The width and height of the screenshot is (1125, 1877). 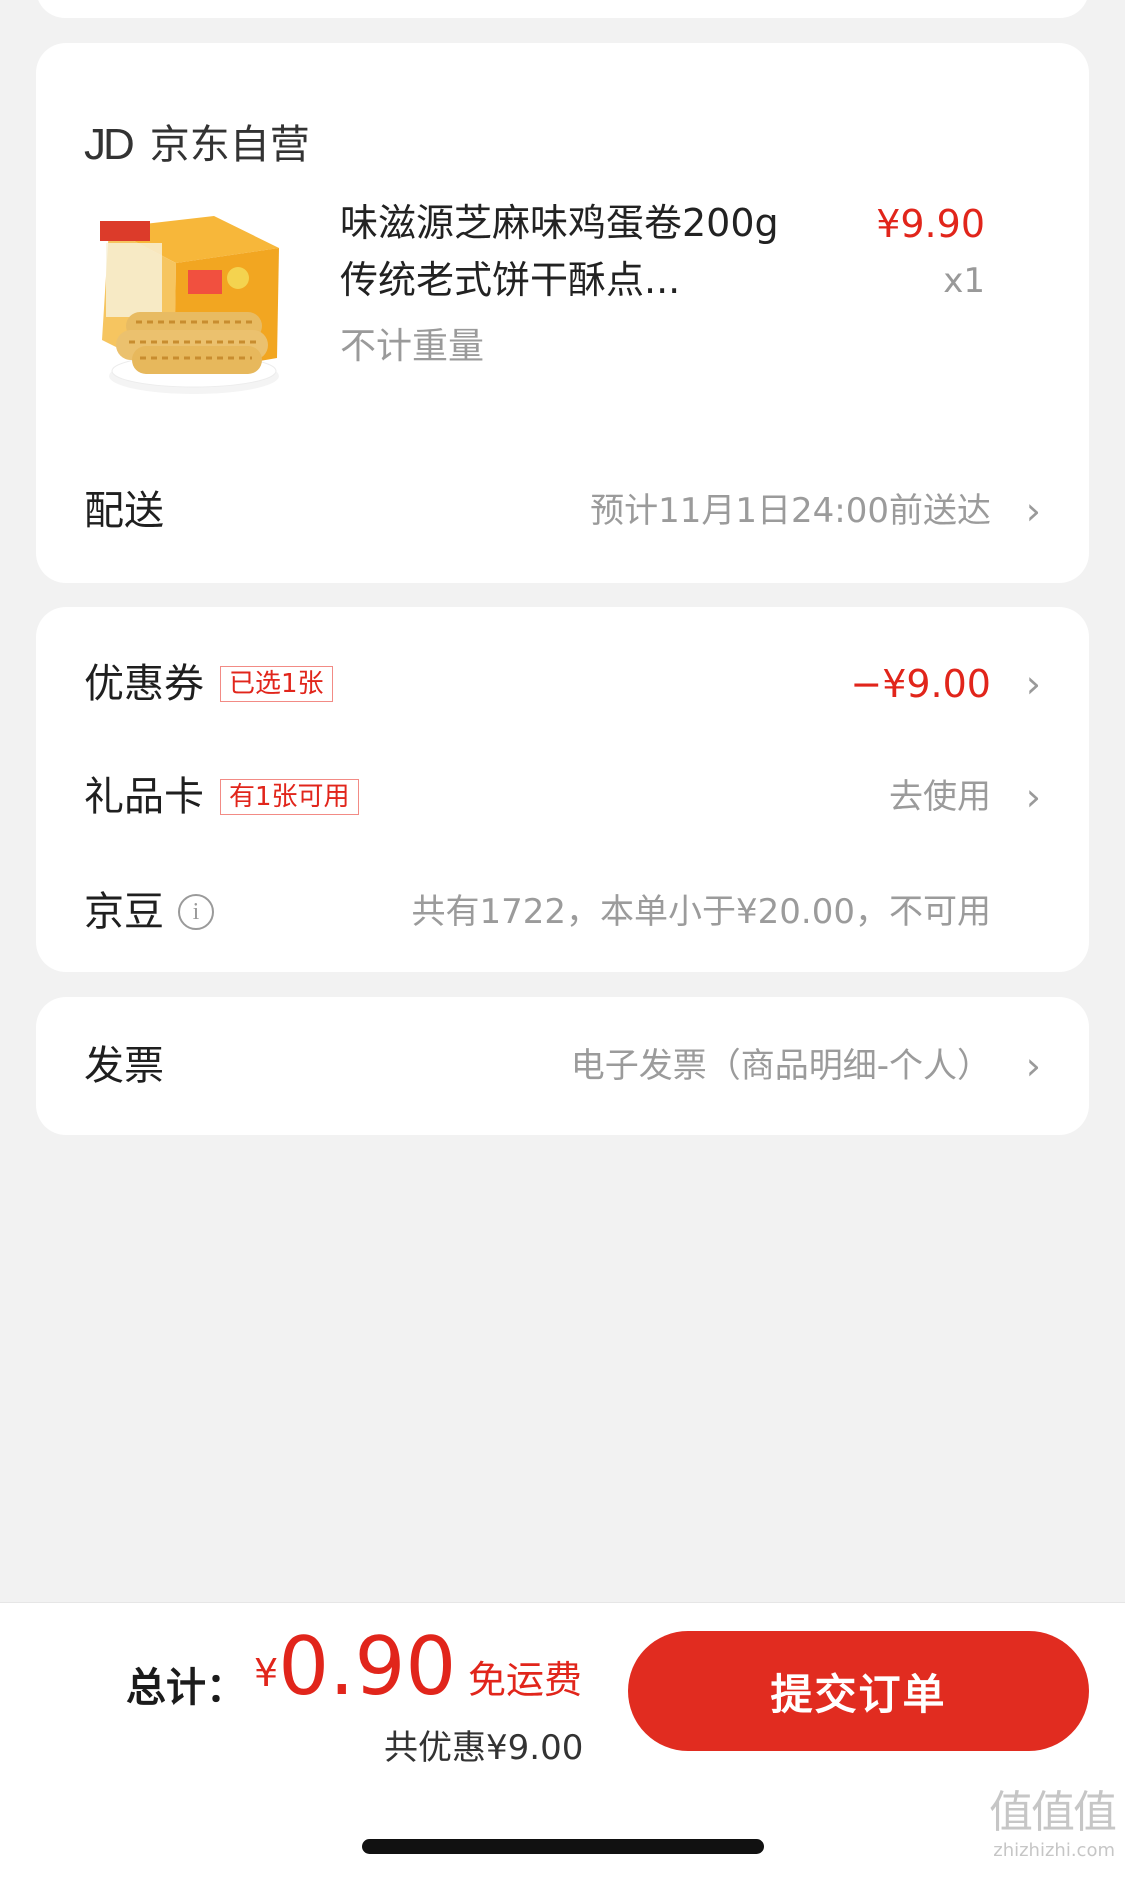 I want to click on product-spec: 不计重量, so click(x=412, y=346).